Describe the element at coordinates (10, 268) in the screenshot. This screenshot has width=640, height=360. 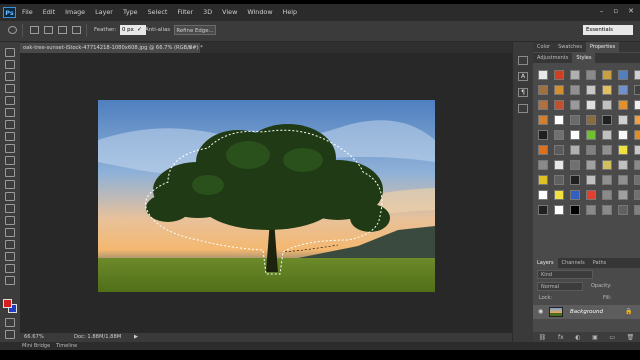
I see `hand-tool-icon` at that location.